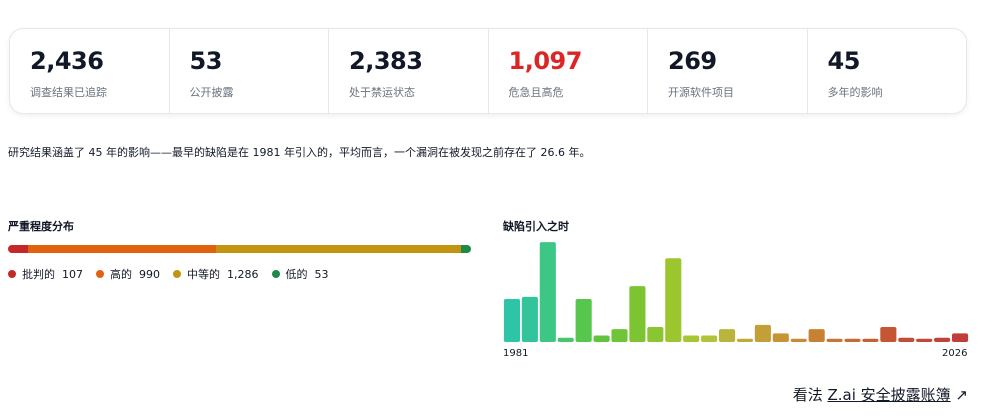 The image size is (998, 416). I want to click on external-link-icon: ↗, so click(959, 395).